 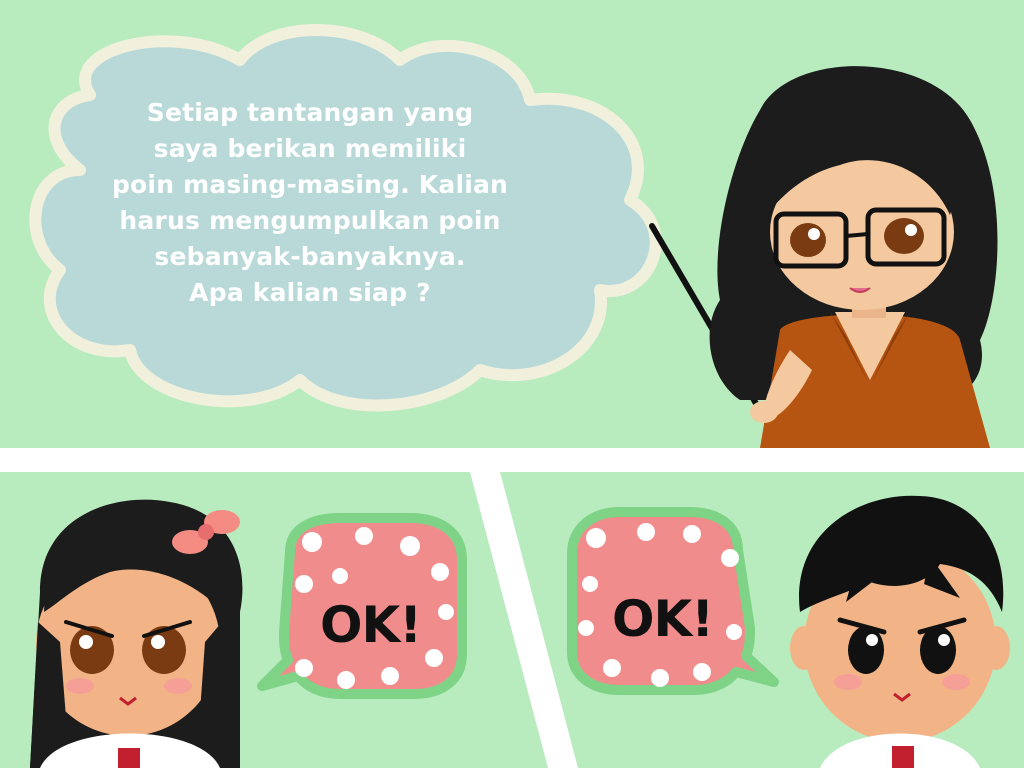 What do you see at coordinates (310, 256) in the screenshot?
I see `speech-line: sebanyak-banyaknya.` at bounding box center [310, 256].